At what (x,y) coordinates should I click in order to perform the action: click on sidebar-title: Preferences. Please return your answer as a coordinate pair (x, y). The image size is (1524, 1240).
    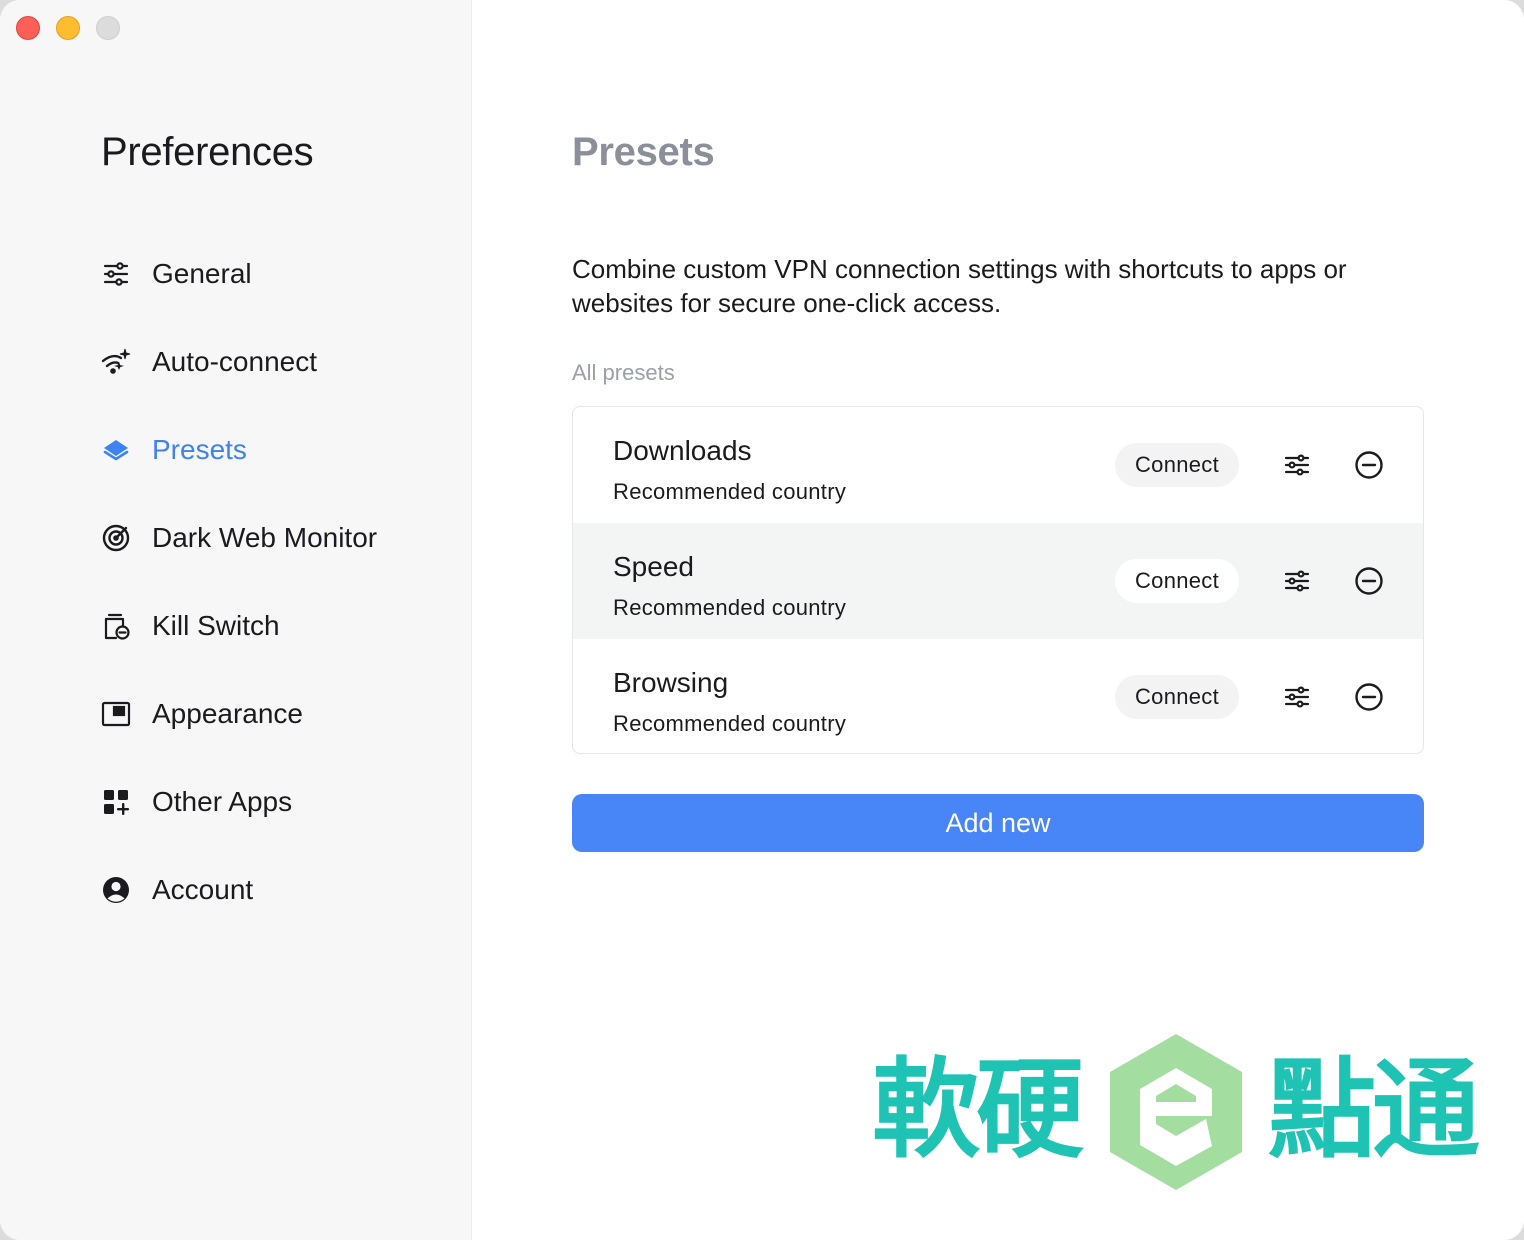
    Looking at the image, I should click on (207, 152).